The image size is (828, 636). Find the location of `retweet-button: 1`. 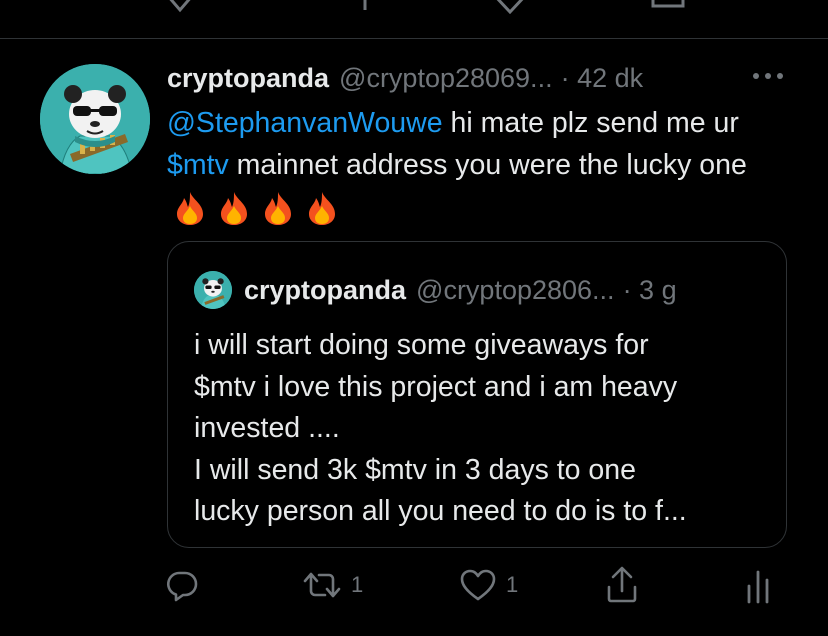

retweet-button: 1 is located at coordinates (333, 585).